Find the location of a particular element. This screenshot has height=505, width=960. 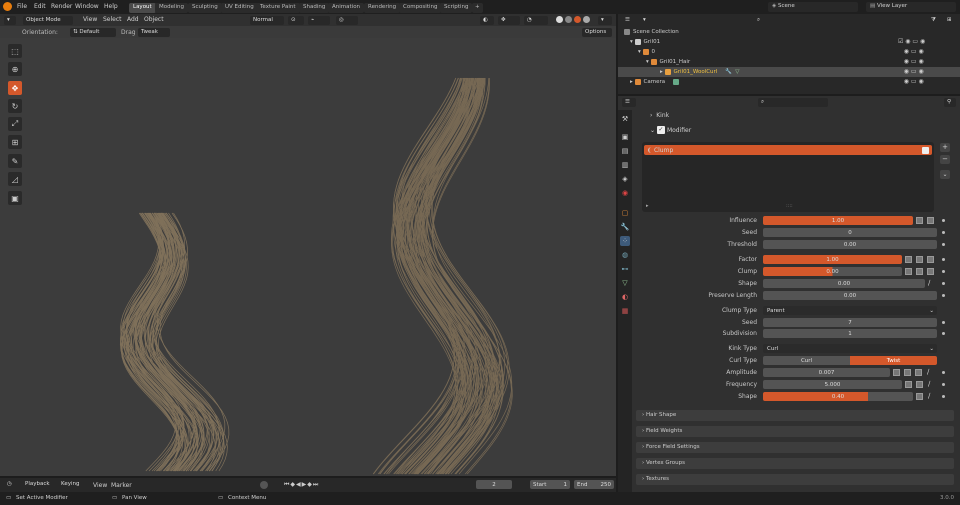

tab-uv-editing: UV Editing is located at coordinates (239, 8).